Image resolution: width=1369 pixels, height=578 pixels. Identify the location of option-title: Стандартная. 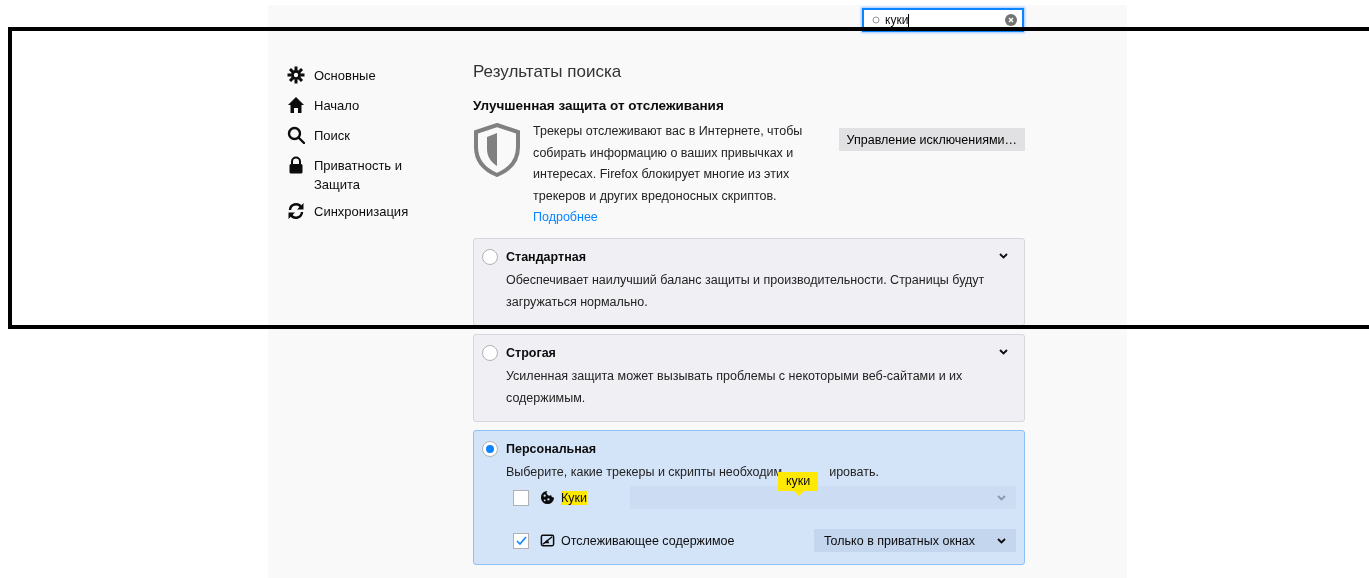
(546, 257).